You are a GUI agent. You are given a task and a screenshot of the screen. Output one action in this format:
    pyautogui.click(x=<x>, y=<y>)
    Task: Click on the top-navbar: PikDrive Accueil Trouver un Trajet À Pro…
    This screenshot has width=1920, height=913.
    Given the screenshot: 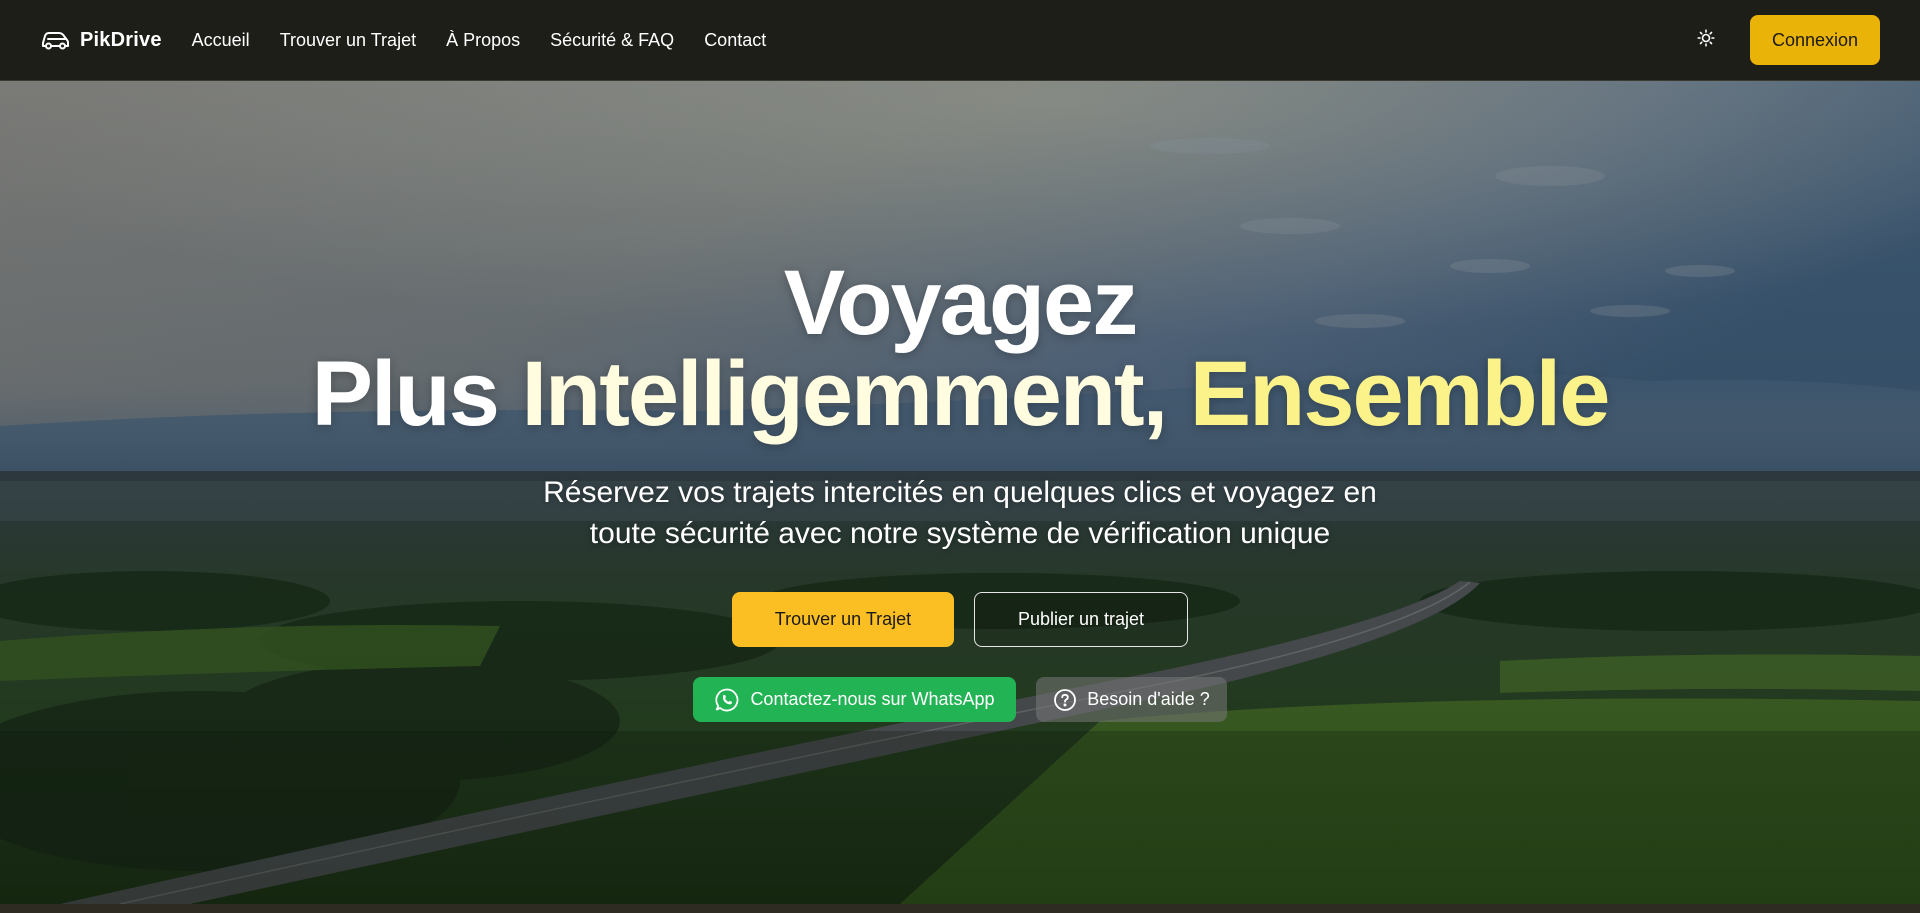 What is the action you would take?
    pyautogui.click(x=960, y=40)
    